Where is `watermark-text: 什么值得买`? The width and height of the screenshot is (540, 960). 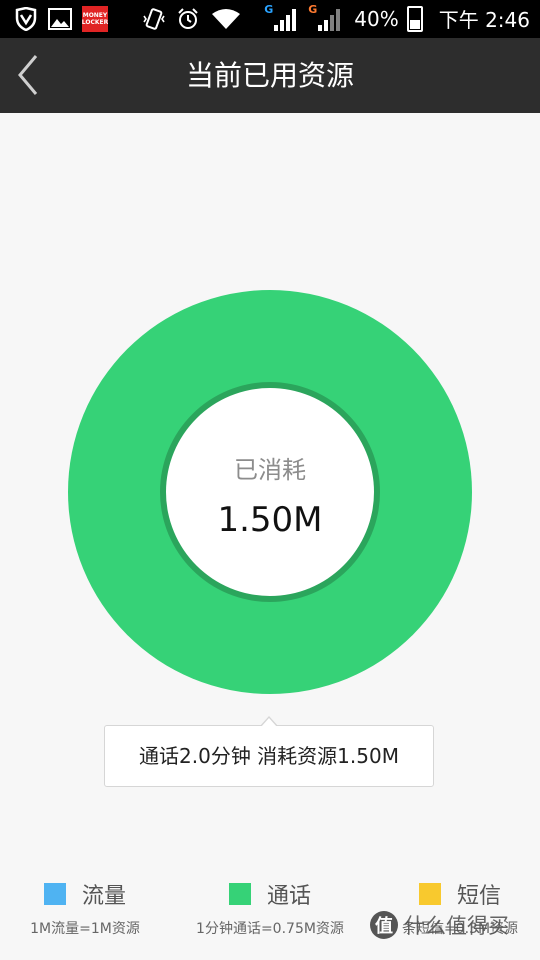 watermark-text: 什么值得买 is located at coordinates (456, 926).